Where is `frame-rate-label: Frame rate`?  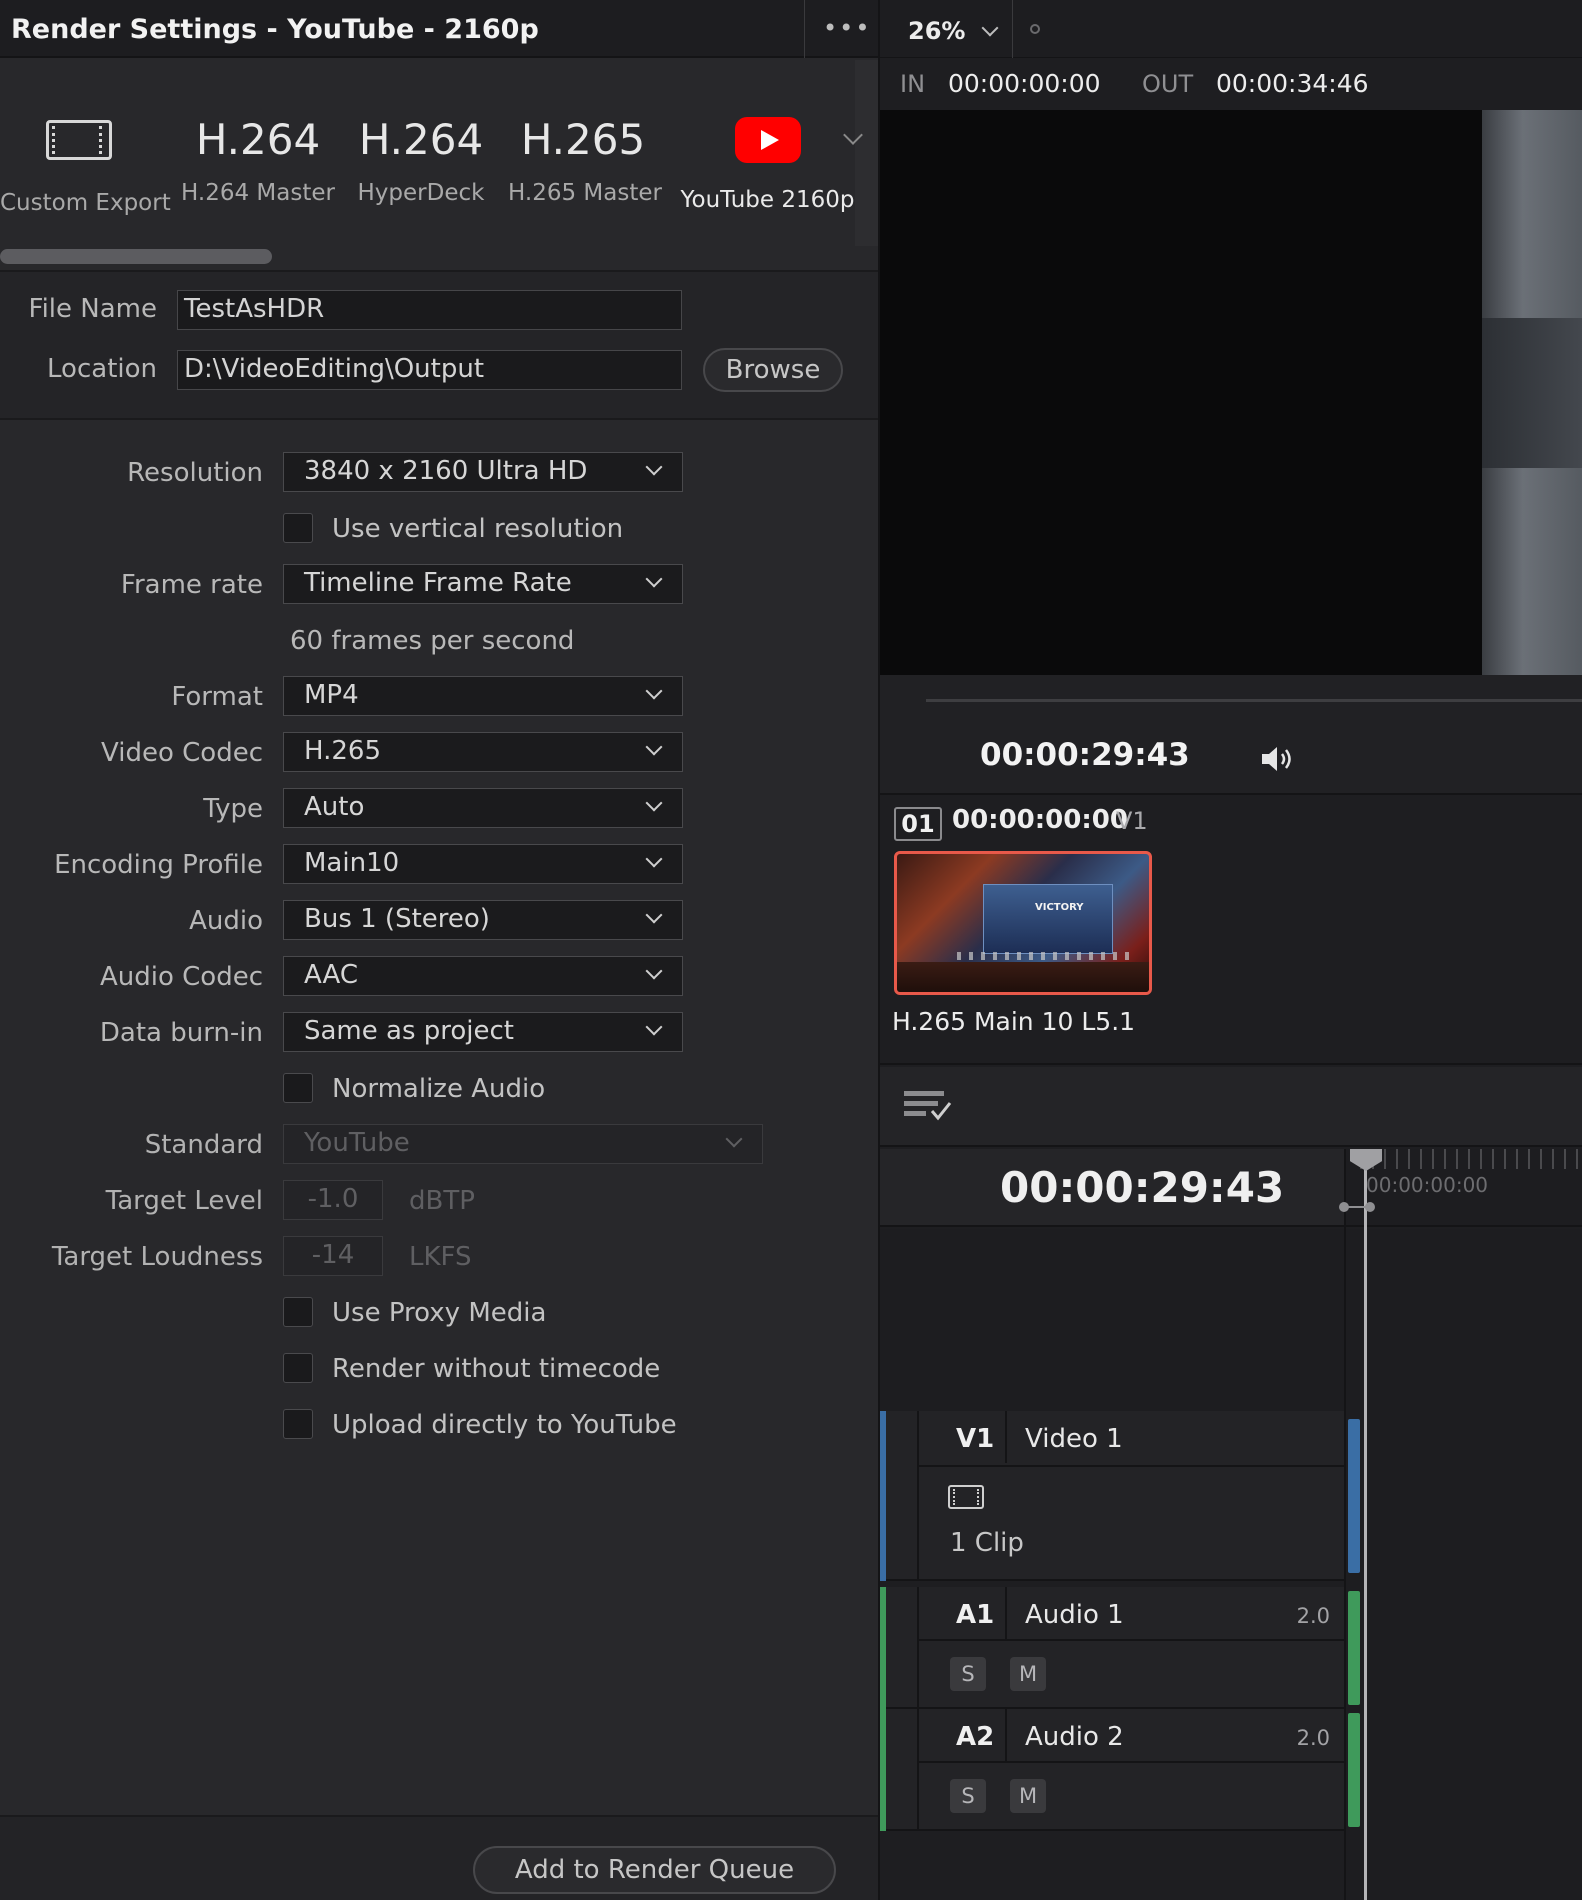
frame-rate-label: Frame rate is located at coordinates (191, 585).